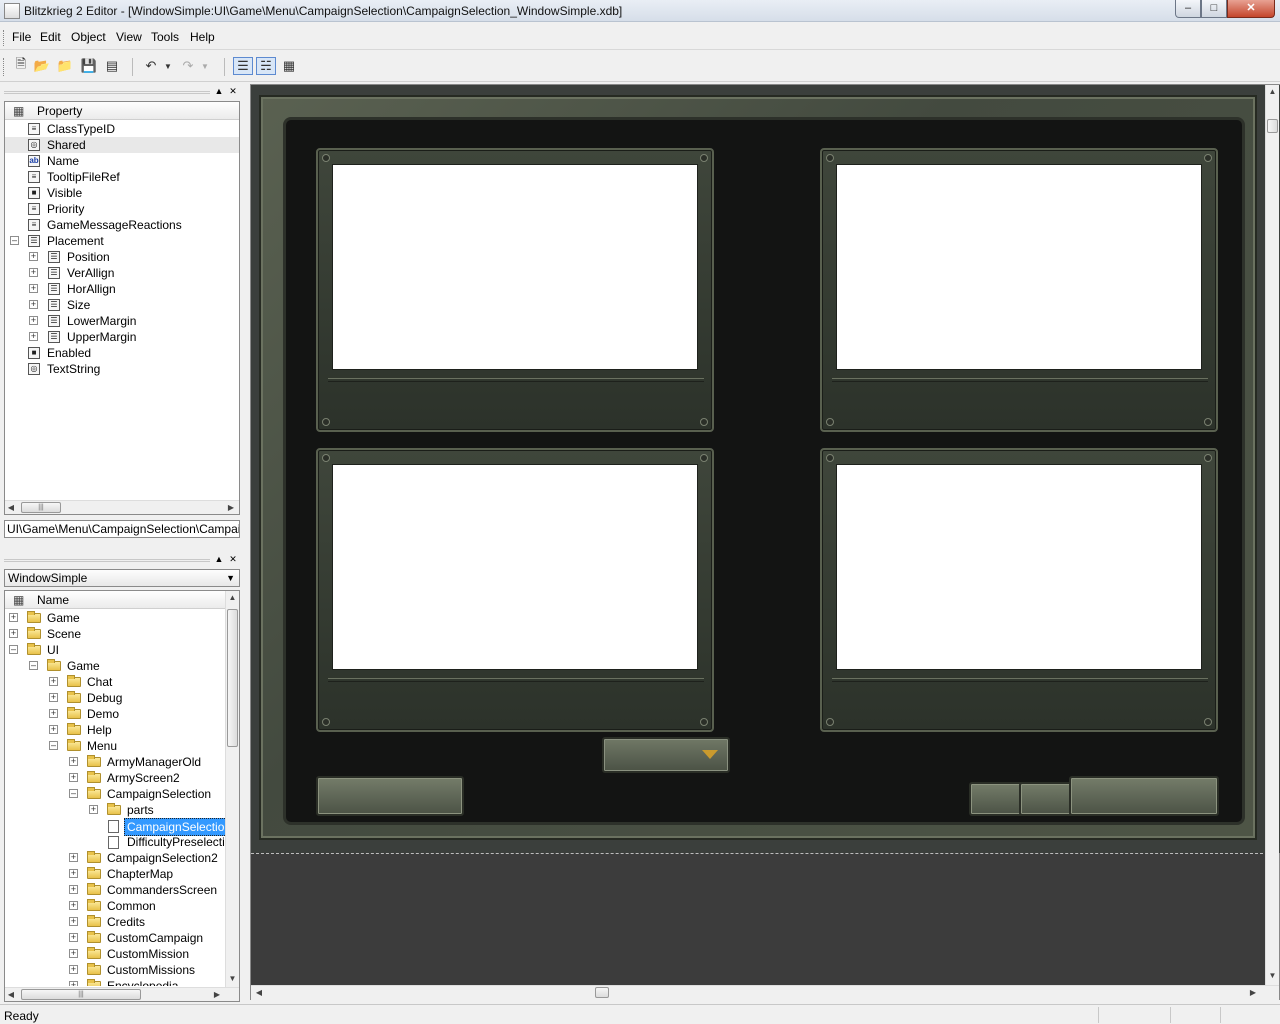  I want to click on tree-horizontal-scrollbar: ◀ ||| ▶, so click(122, 994).